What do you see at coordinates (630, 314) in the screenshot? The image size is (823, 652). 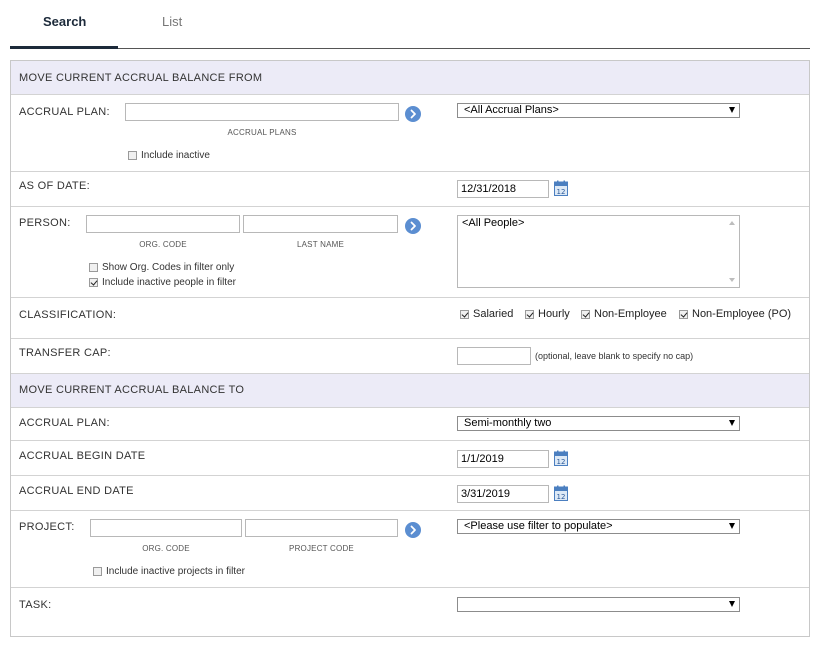 I see `checkbox-label: Non-Employee` at bounding box center [630, 314].